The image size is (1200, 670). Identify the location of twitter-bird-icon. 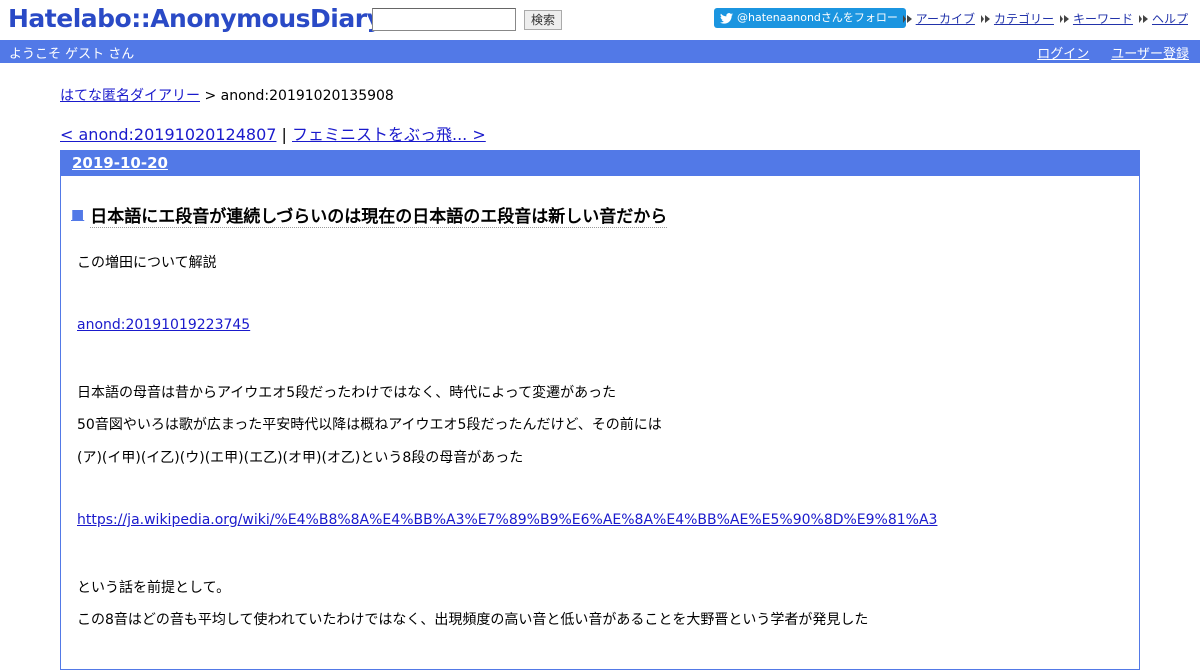
(726, 18).